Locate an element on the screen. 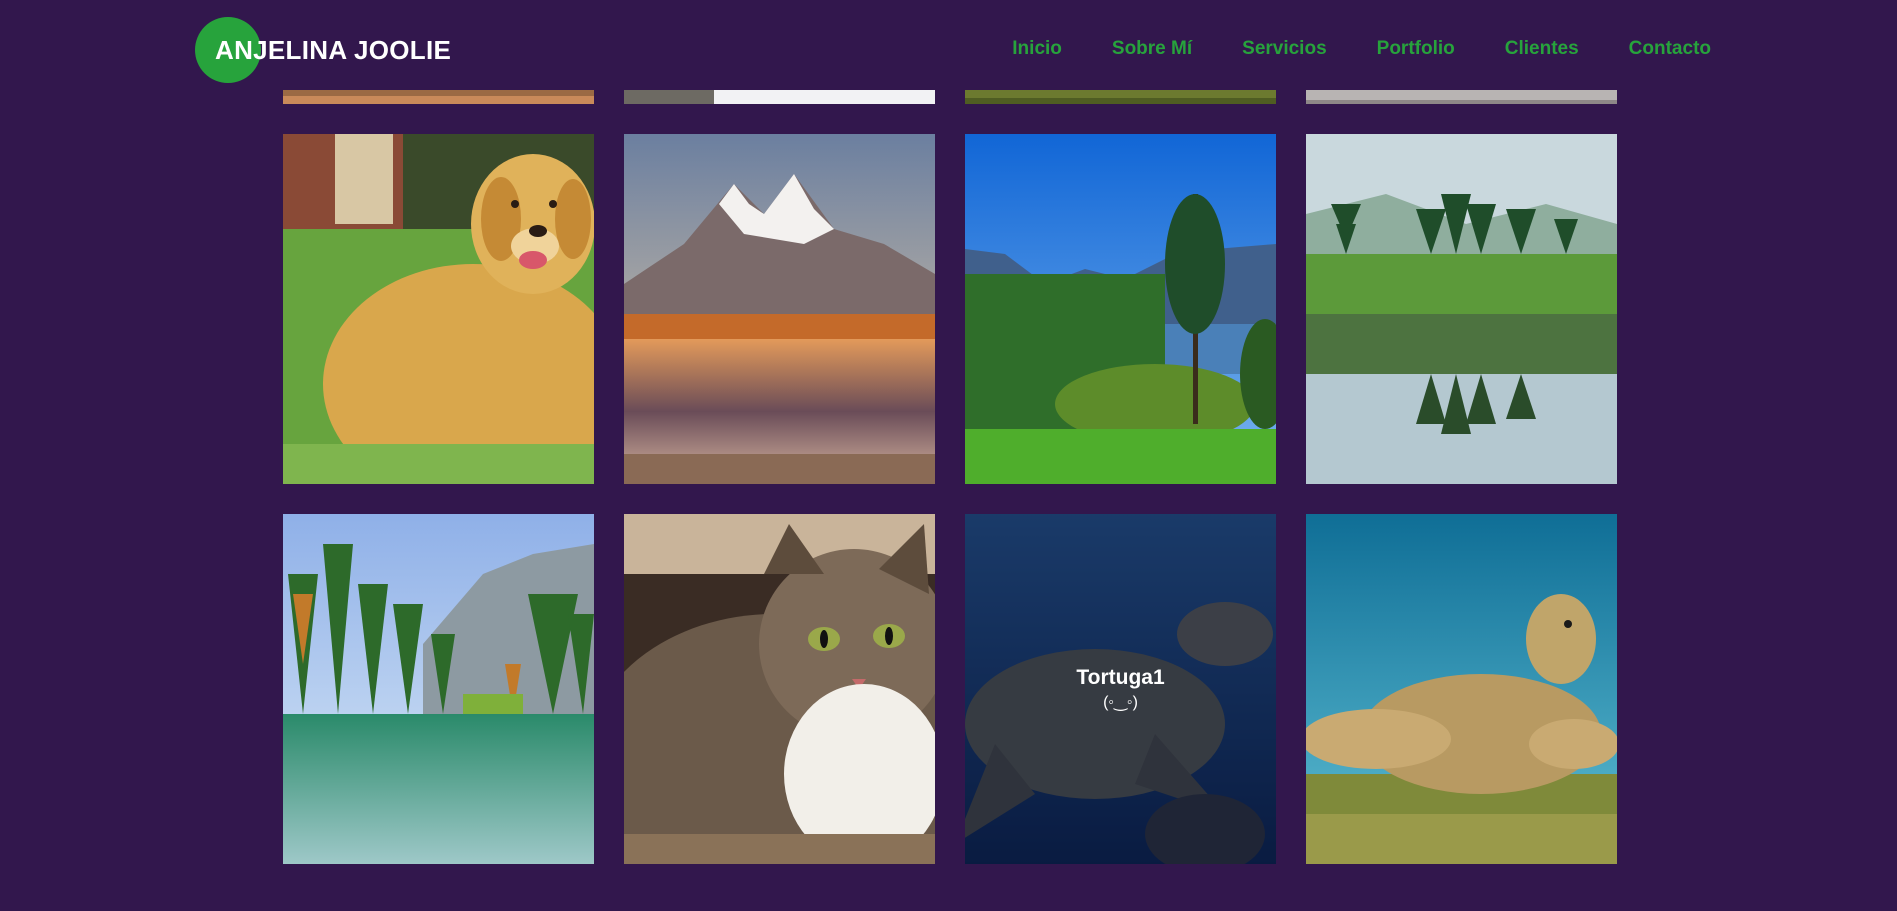 The image size is (1897, 911). nav-portfolio: Portfolio is located at coordinates (1416, 49).